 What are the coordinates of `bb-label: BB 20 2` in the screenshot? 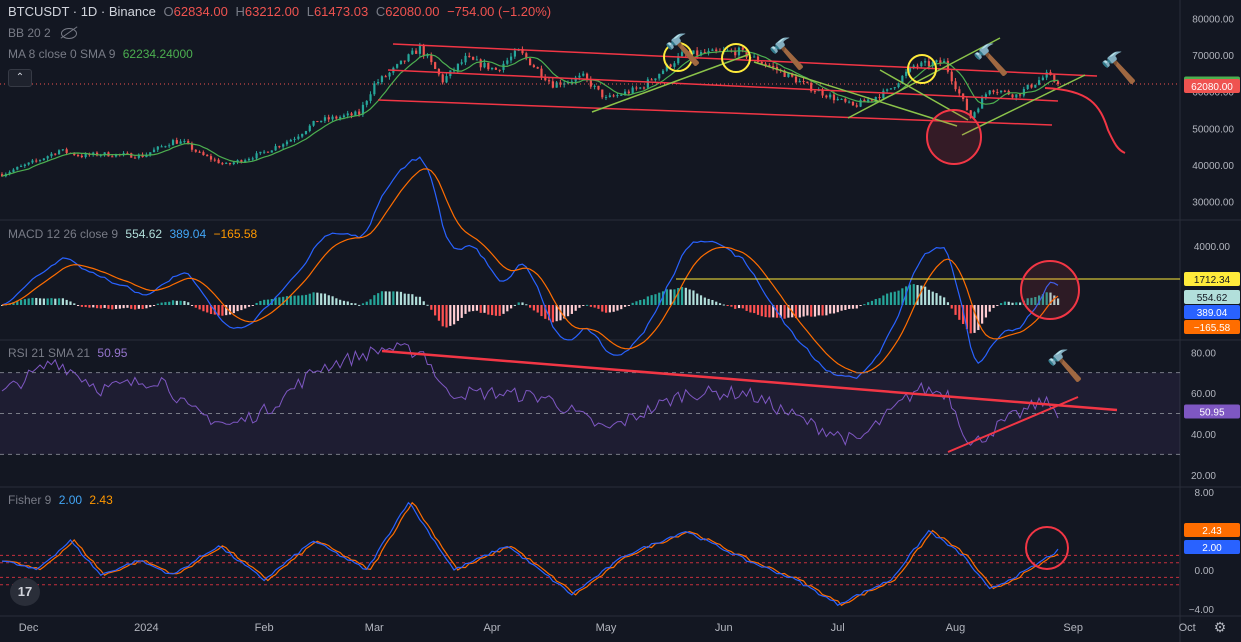 It's located at (29, 33).